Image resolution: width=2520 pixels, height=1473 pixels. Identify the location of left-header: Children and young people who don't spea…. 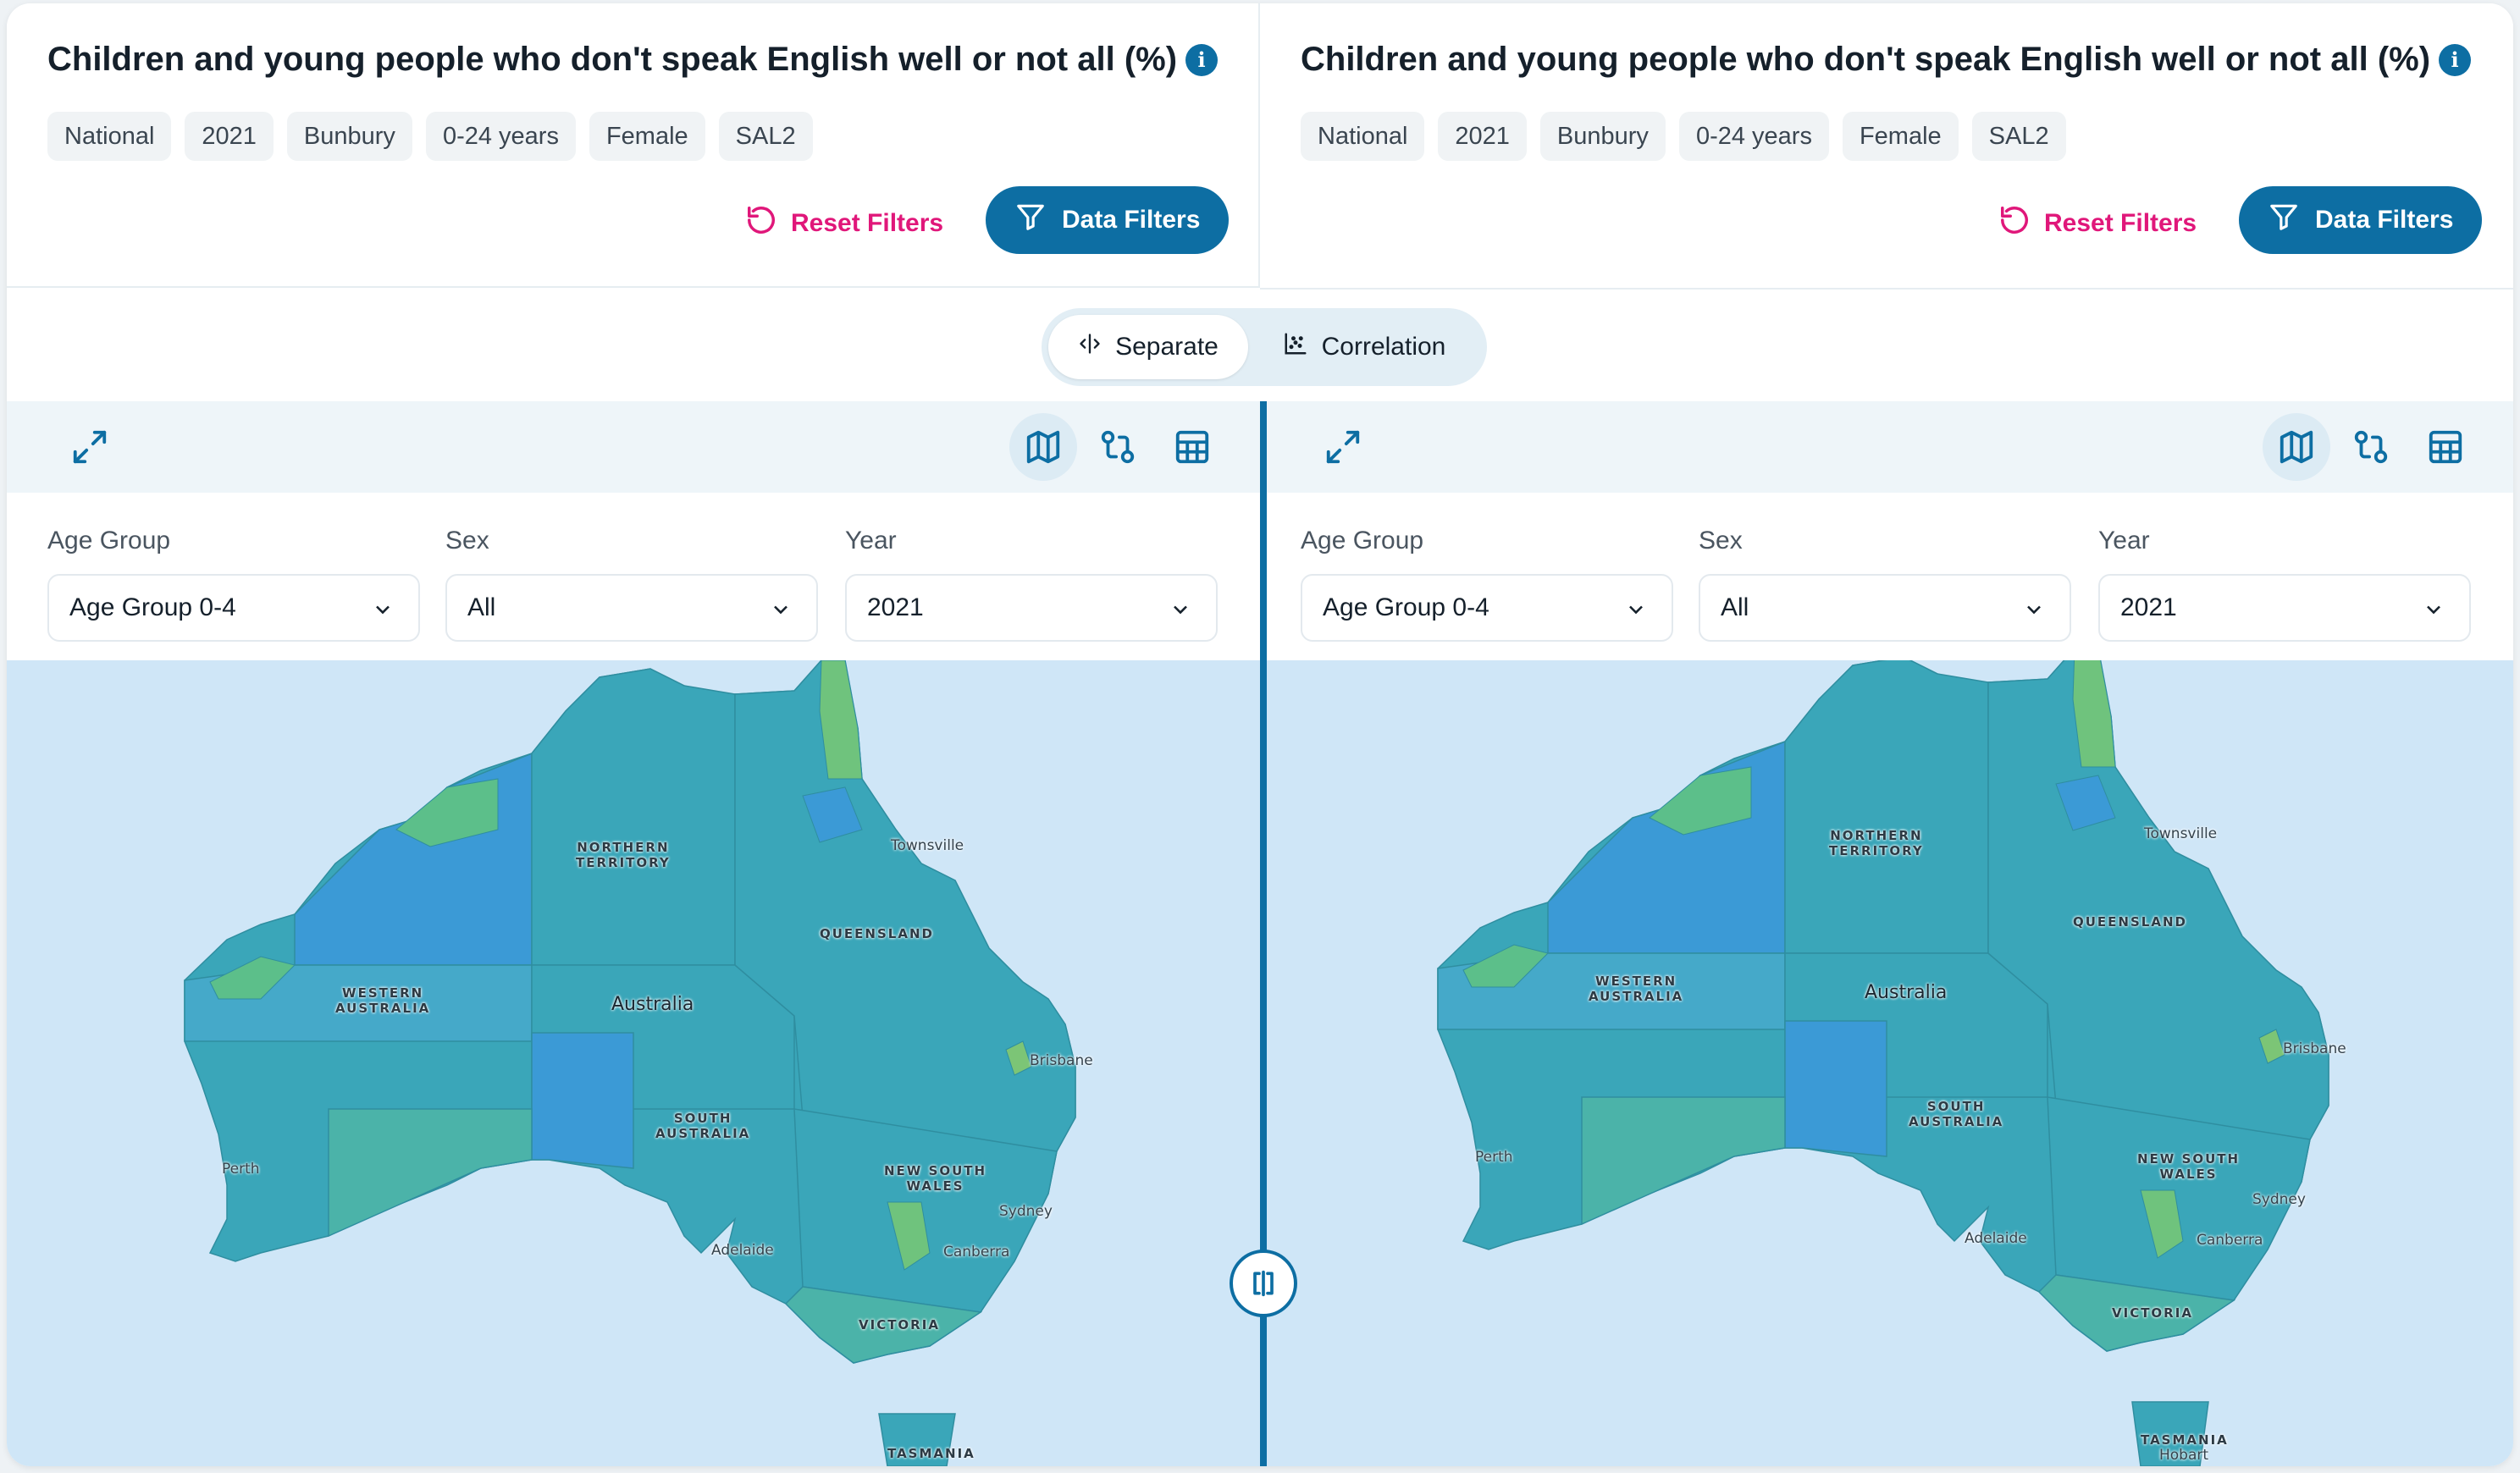
(633, 145).